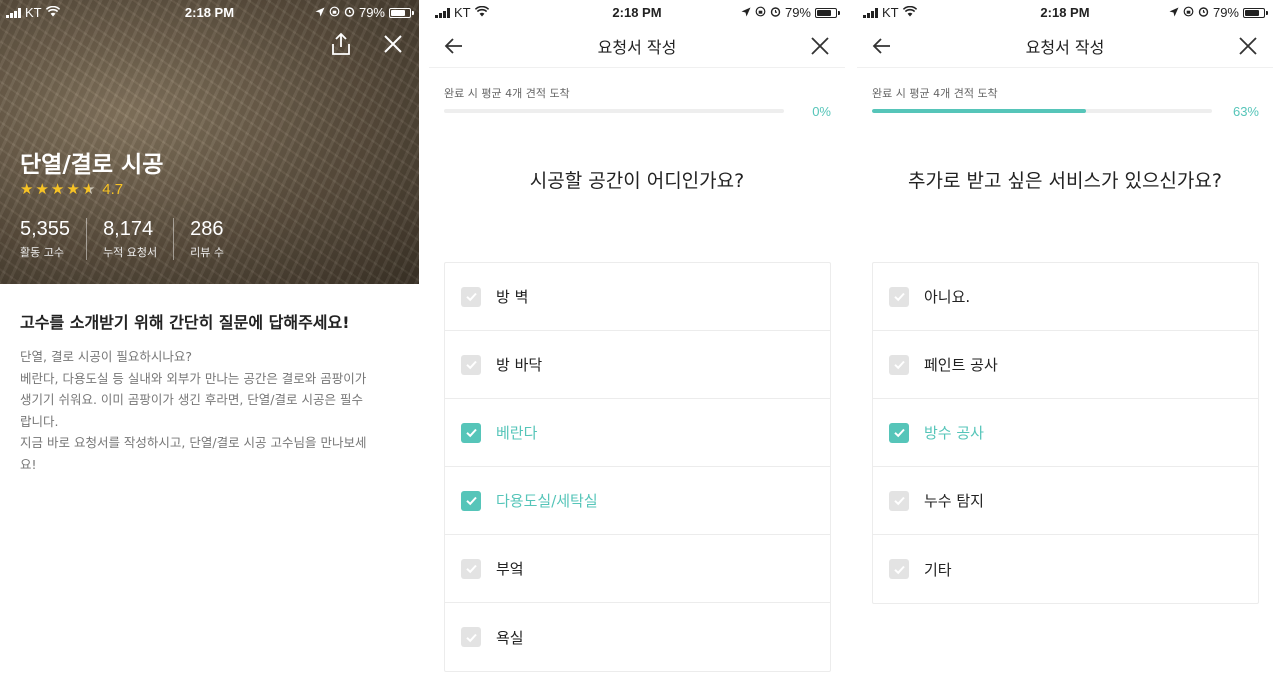  Describe the element at coordinates (1065, 569) in the screenshot. I see `option-item: 기타` at that location.